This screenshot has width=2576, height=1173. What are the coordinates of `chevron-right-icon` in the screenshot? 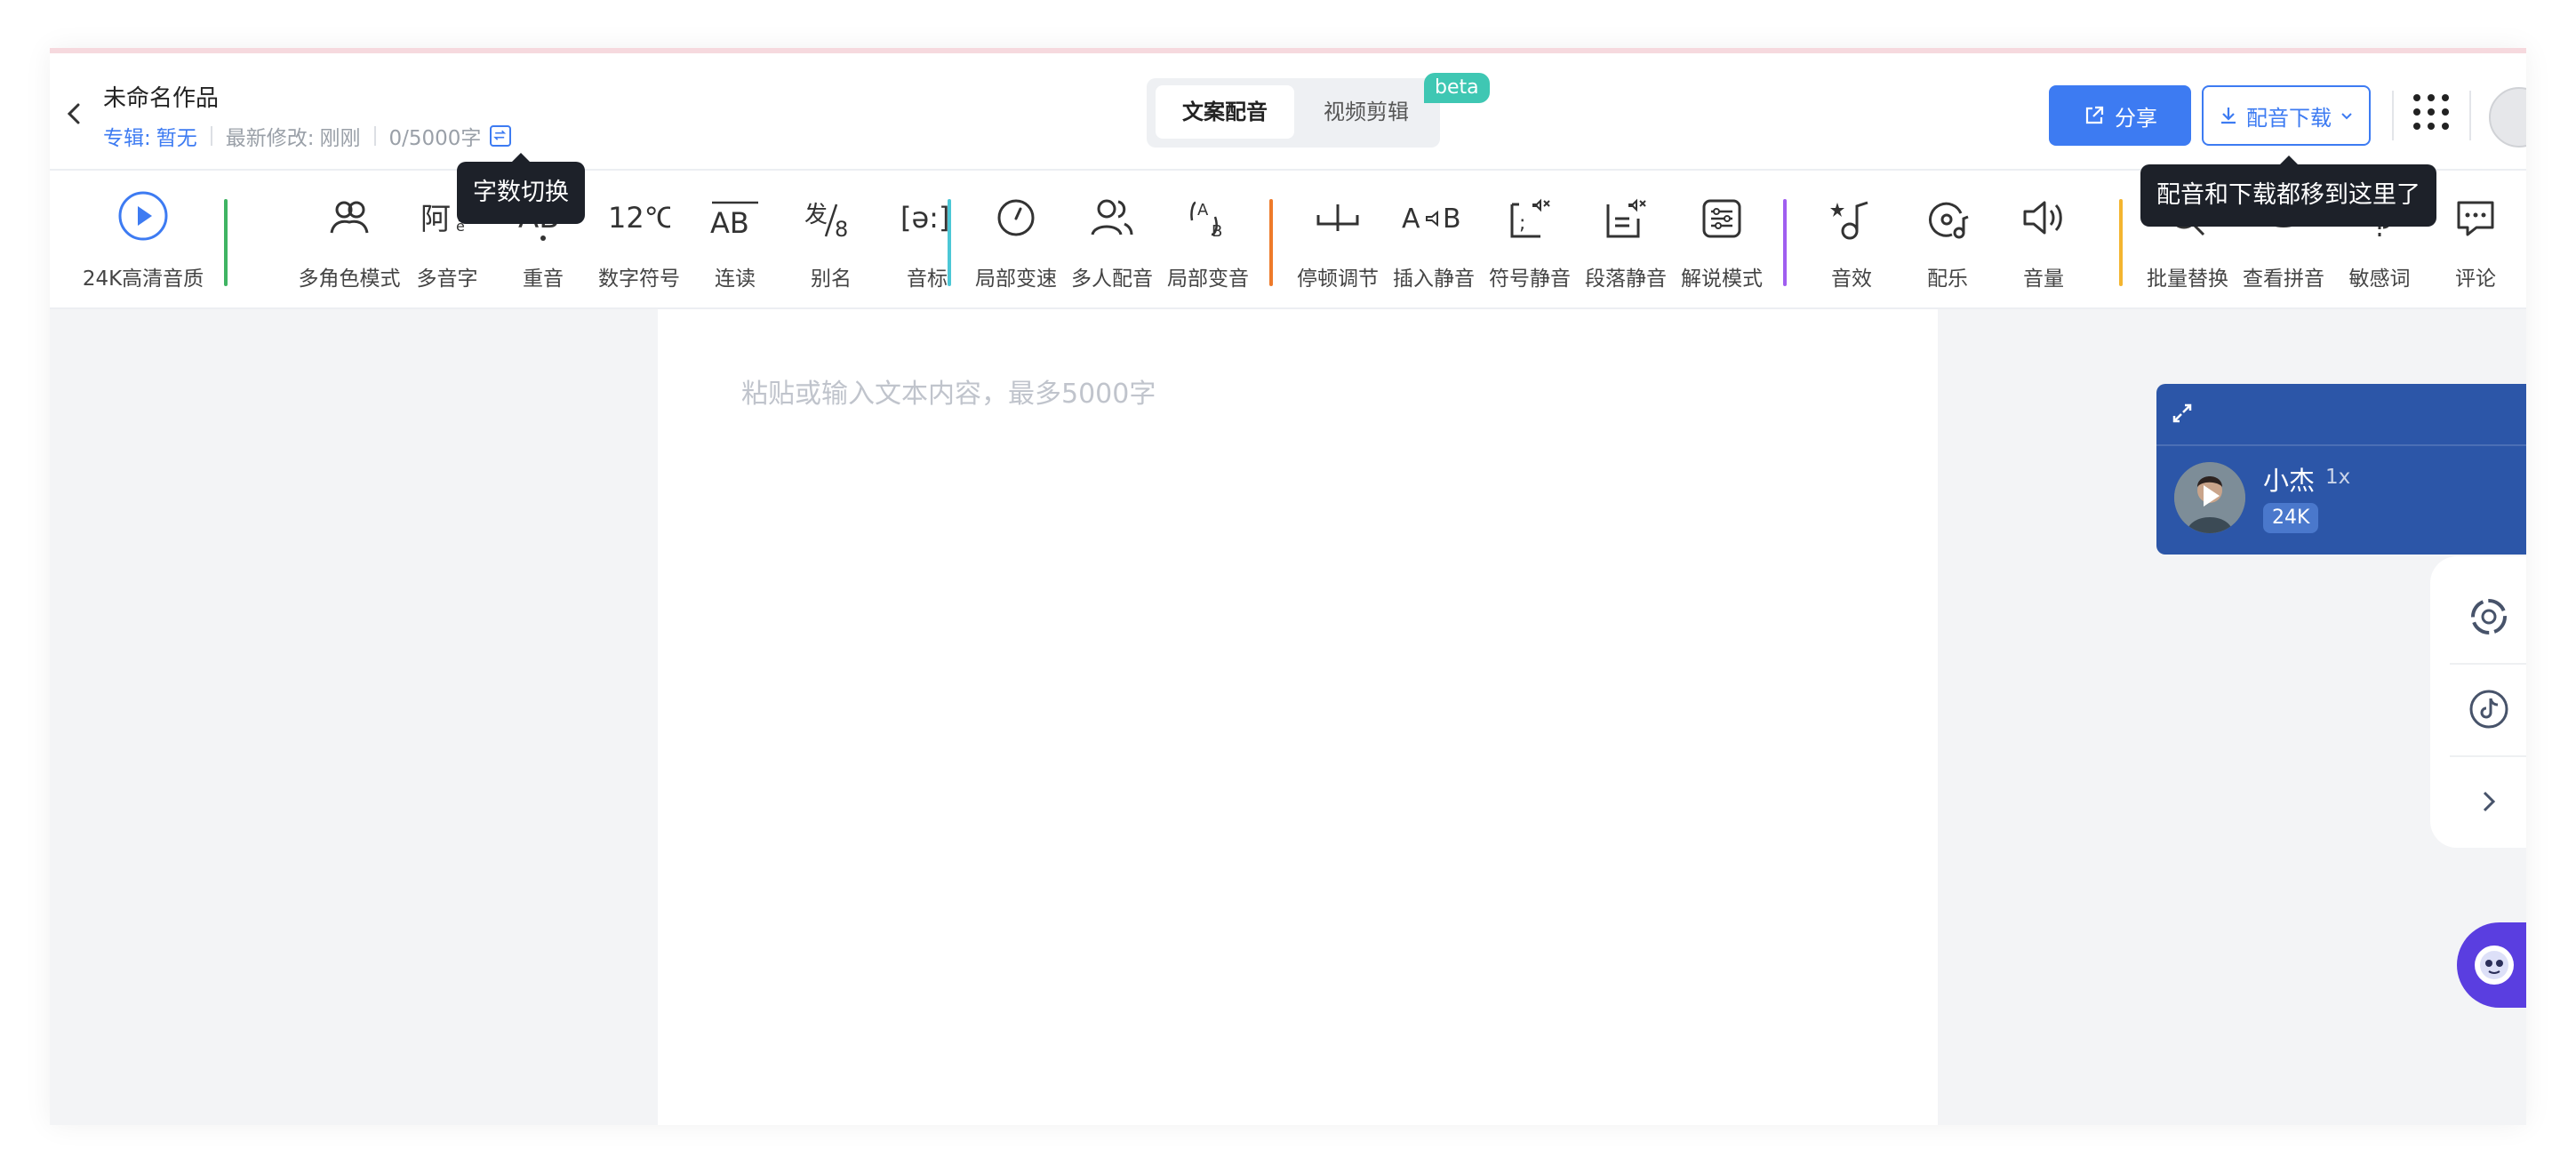 It's located at (2489, 801).